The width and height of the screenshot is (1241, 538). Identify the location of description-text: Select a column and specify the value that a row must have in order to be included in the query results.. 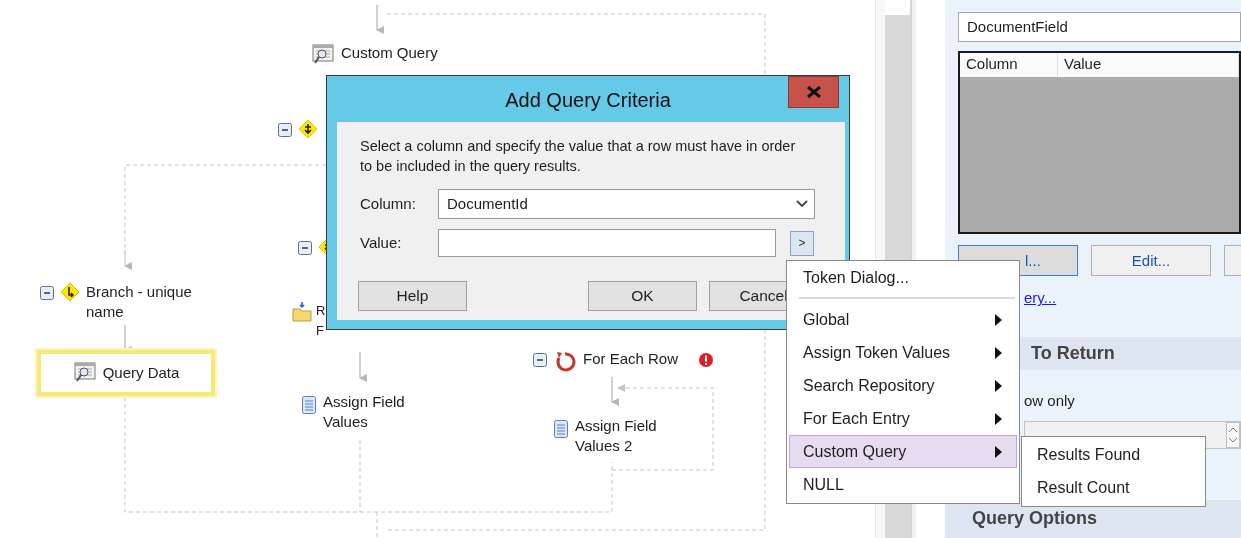
(578, 156).